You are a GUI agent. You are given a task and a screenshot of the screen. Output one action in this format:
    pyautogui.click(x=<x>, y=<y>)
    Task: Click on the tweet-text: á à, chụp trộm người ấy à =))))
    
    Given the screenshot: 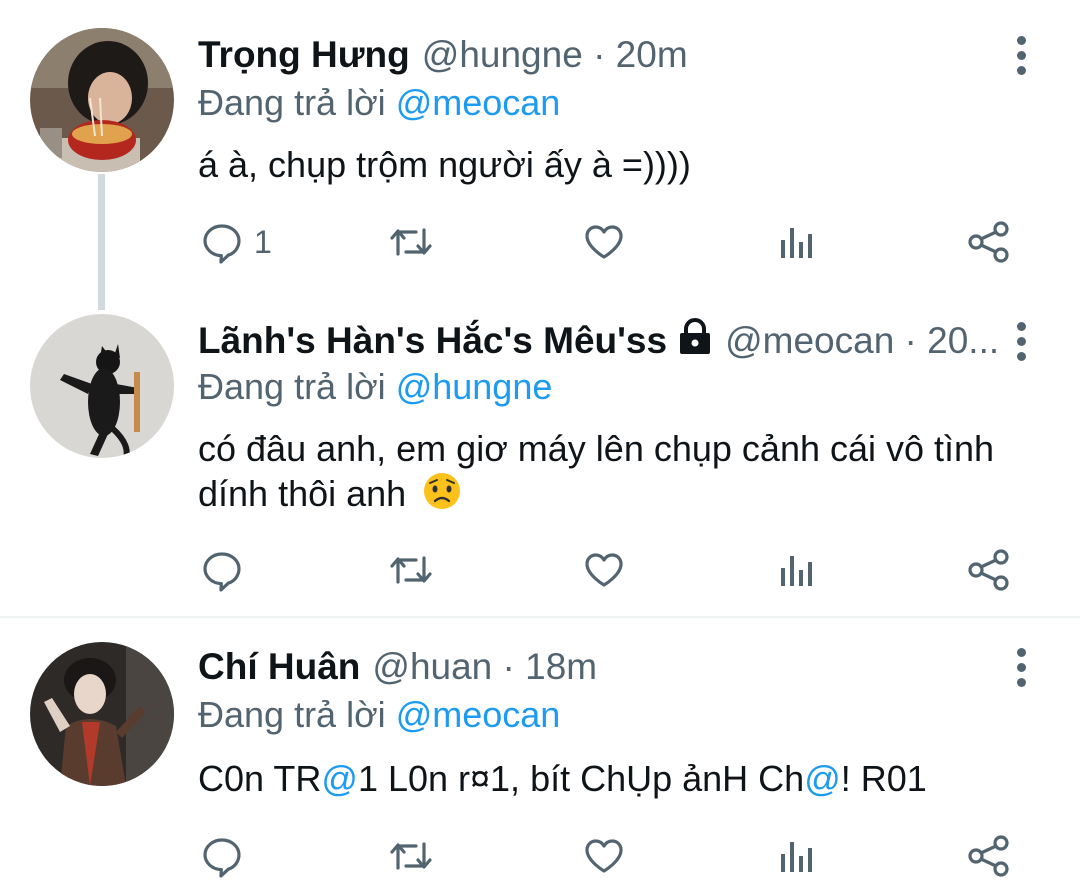 What is the action you would take?
    pyautogui.click(x=444, y=164)
    